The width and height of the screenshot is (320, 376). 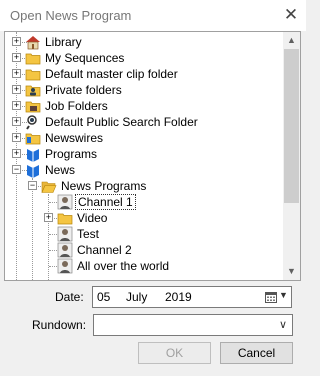 I want to click on tree-item-label: Video, so click(x=92, y=218).